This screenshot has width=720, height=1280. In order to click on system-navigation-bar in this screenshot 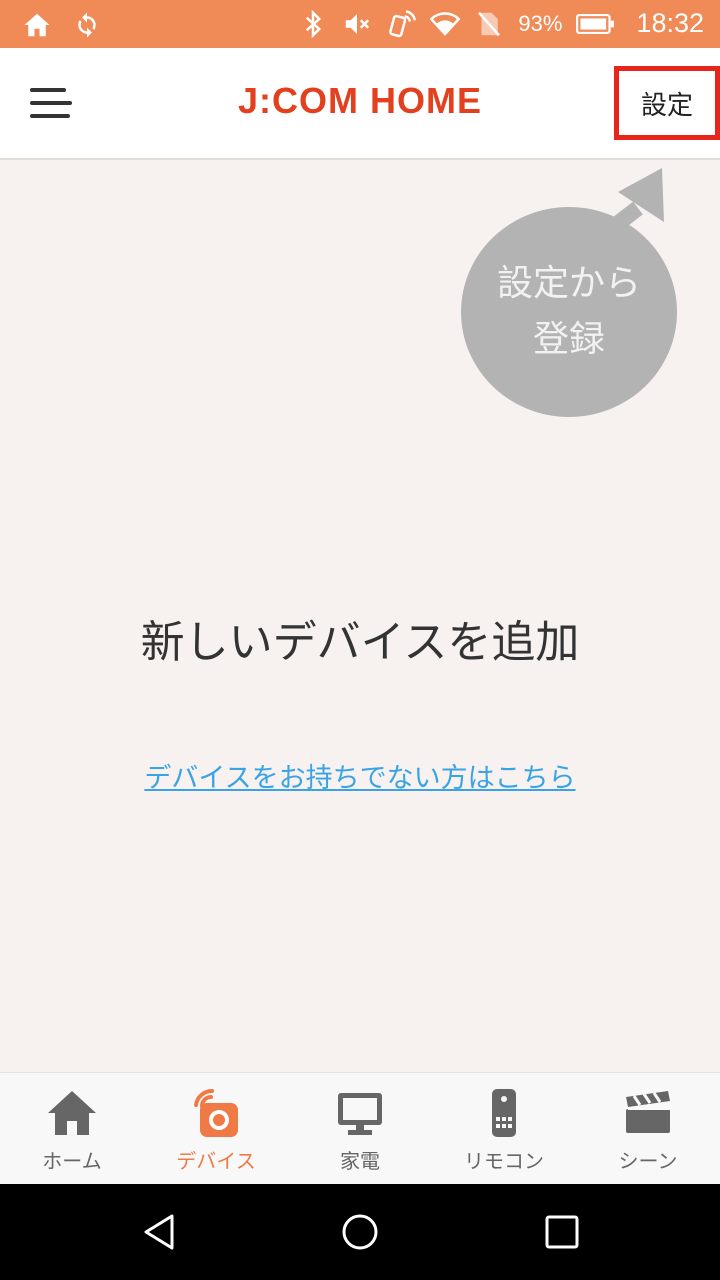, I will do `click(360, 1232)`.